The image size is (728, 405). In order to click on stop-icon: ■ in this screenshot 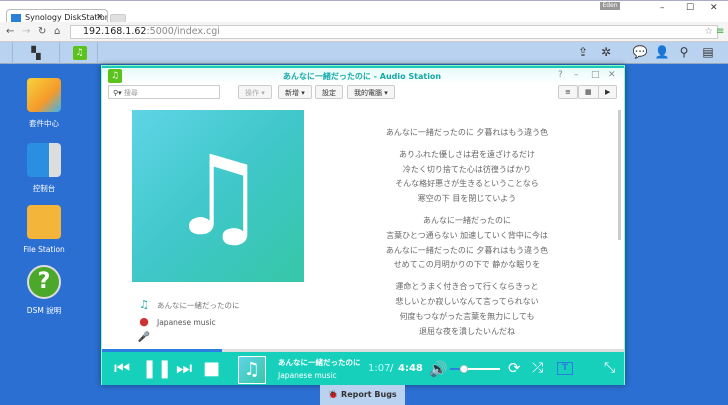, I will do `click(211, 368)`.